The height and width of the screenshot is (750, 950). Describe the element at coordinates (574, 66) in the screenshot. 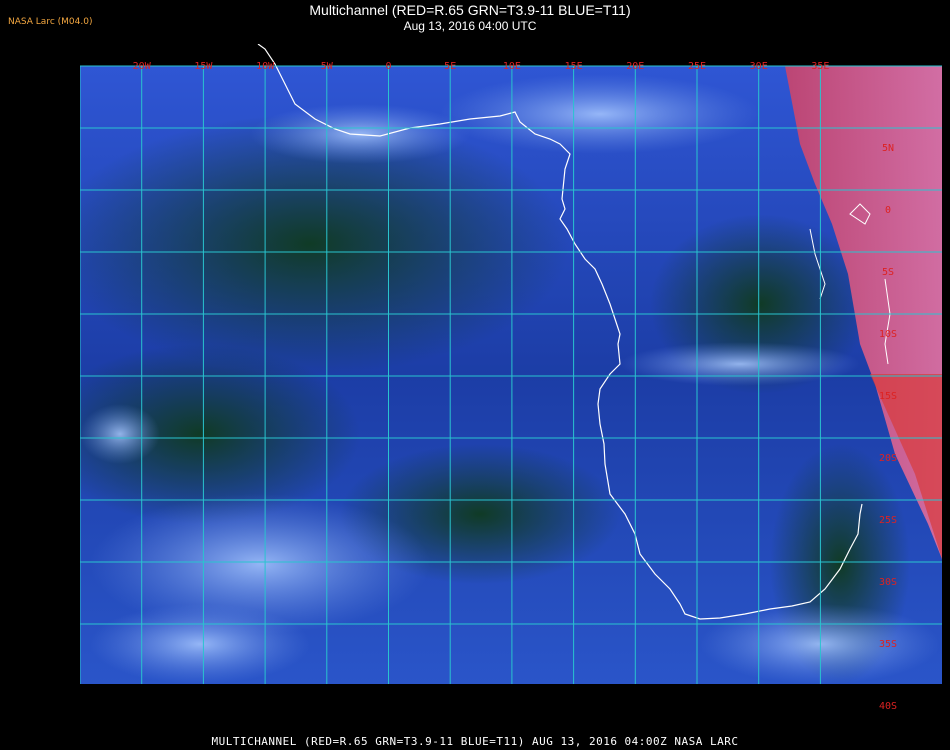

I see `longitude-label: 15E` at that location.